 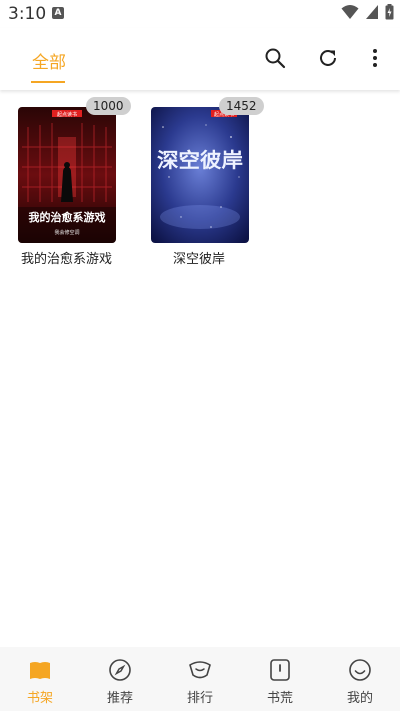 What do you see at coordinates (67, 114) in the screenshot?
I see `cover-brand-1: 起点读书` at bounding box center [67, 114].